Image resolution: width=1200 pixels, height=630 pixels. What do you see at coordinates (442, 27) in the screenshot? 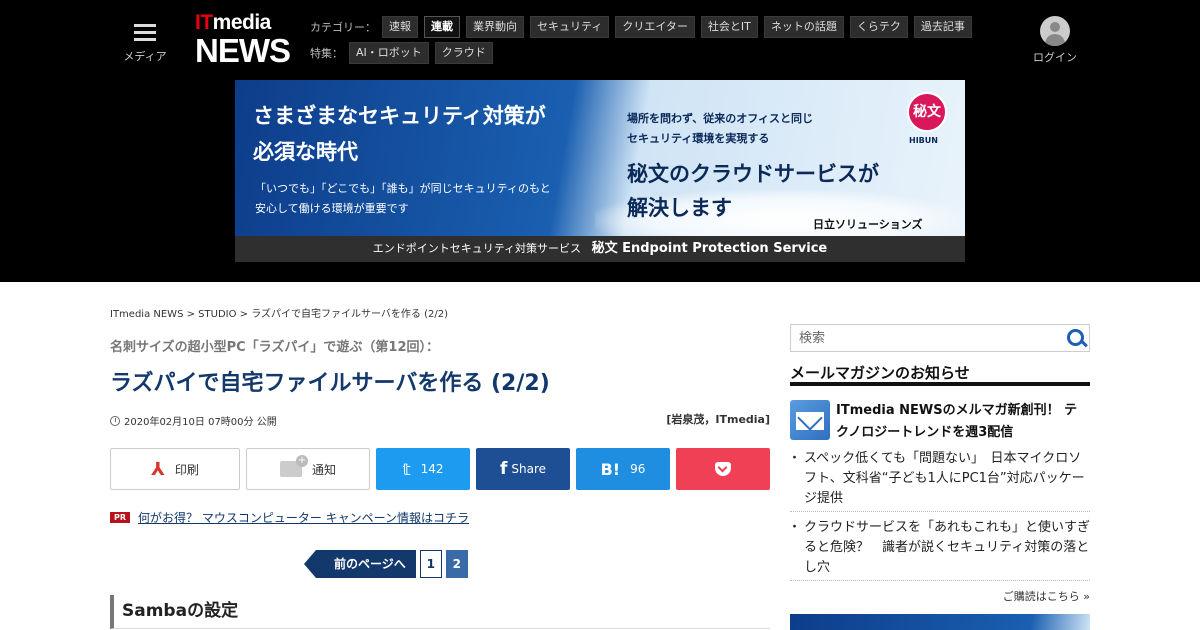
I see `category-rensai: 連載` at bounding box center [442, 27].